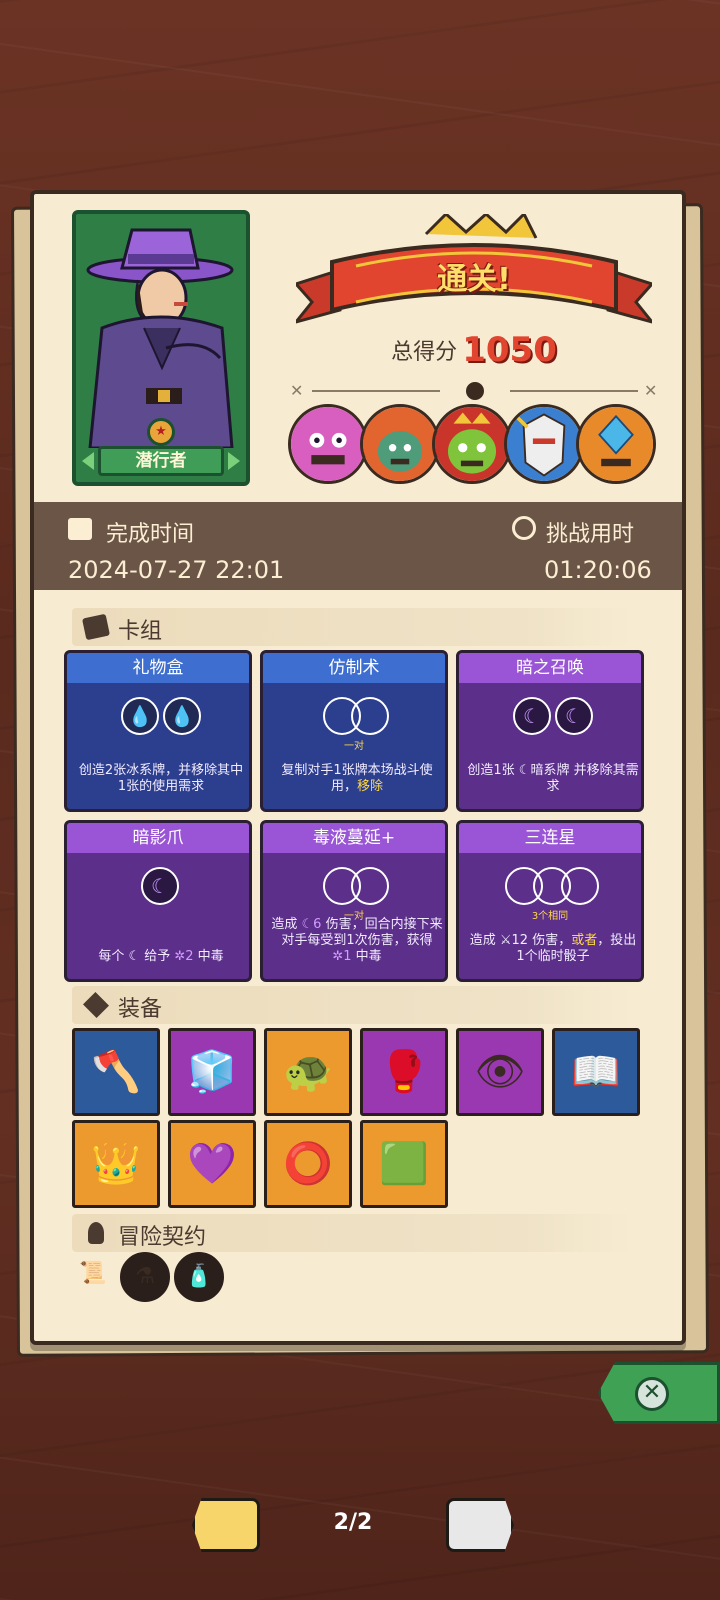 This screenshot has height=1600, width=720. Describe the element at coordinates (234, 461) in the screenshot. I see `next-character-arrow-icon` at that location.